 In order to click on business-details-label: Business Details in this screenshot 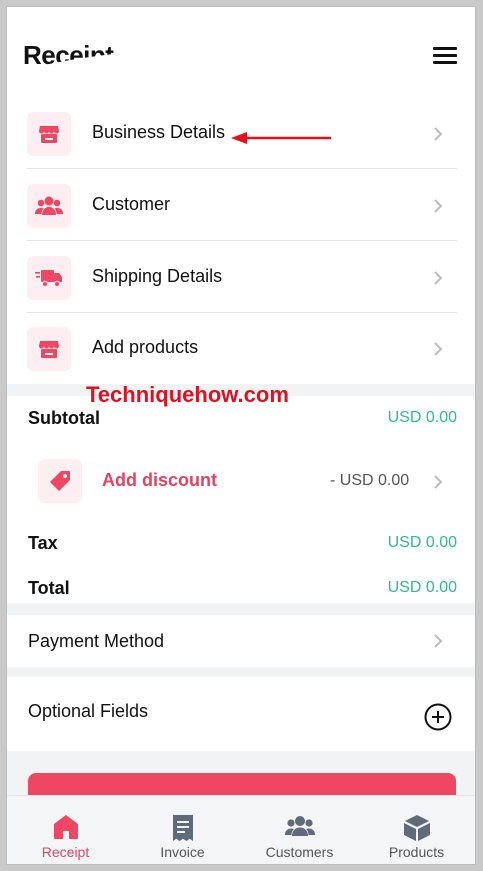, I will do `click(159, 132)`.